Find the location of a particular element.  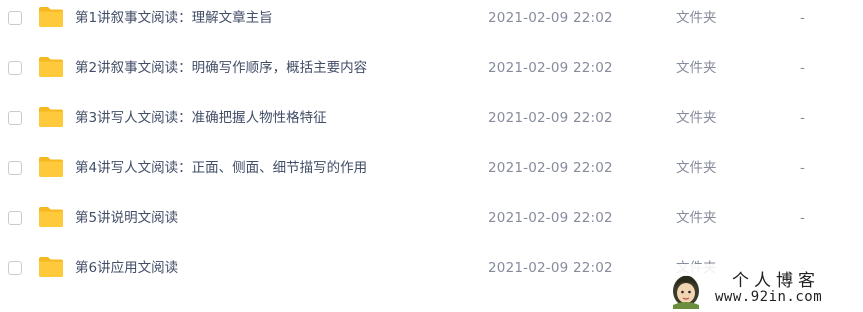

file-name: 第1讲叙事文阅读：理解文章主旨 is located at coordinates (174, 18).